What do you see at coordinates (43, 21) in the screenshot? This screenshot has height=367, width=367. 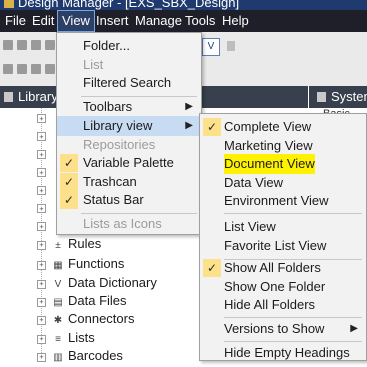 I see `menu-edit: Edit` at bounding box center [43, 21].